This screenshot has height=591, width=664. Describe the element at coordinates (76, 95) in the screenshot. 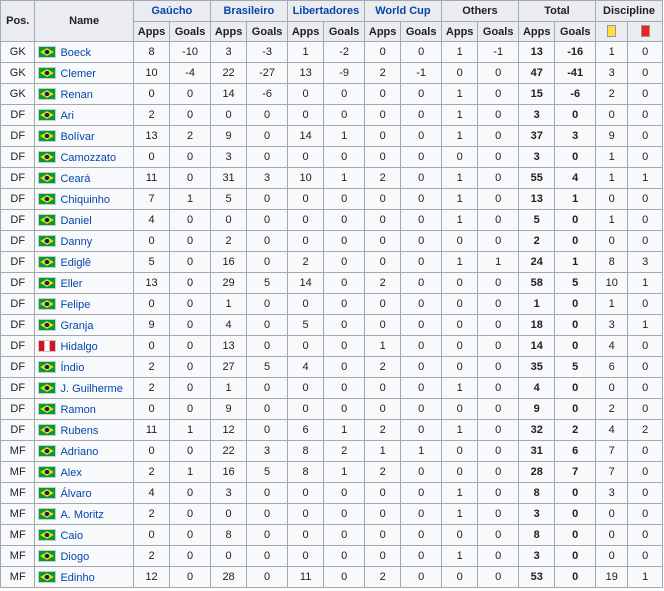

I see `player-name-link: Renan` at that location.